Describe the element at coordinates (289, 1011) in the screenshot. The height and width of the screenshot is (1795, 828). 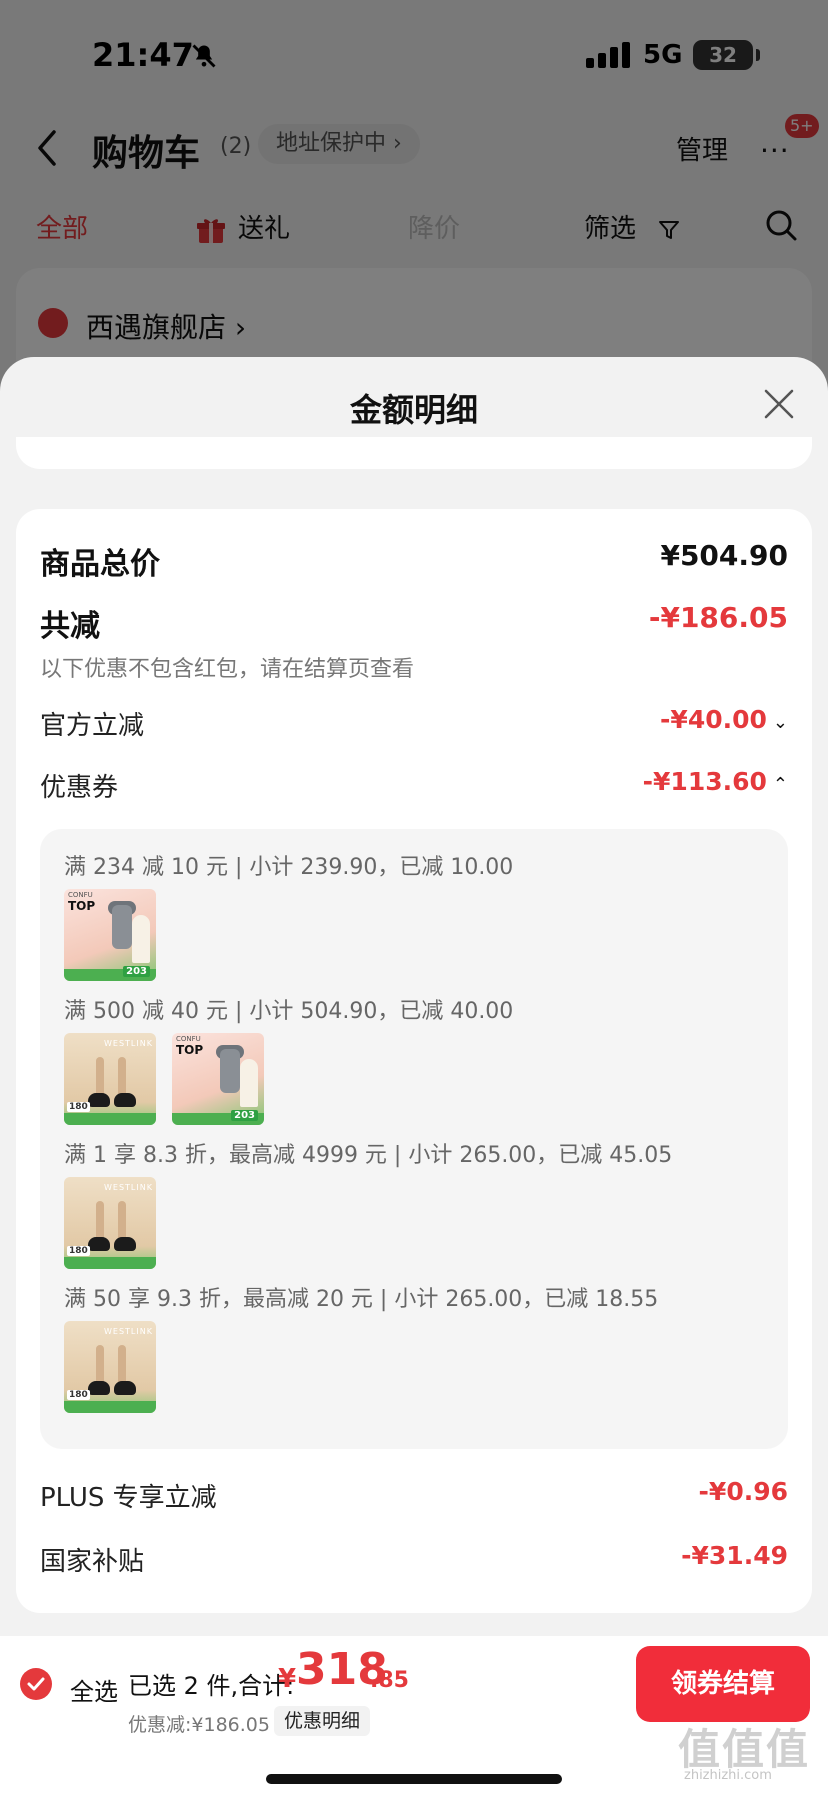
I see `coupon-line: 满 500 减 40 元 | 小计 504.90，已减 40.00` at that location.